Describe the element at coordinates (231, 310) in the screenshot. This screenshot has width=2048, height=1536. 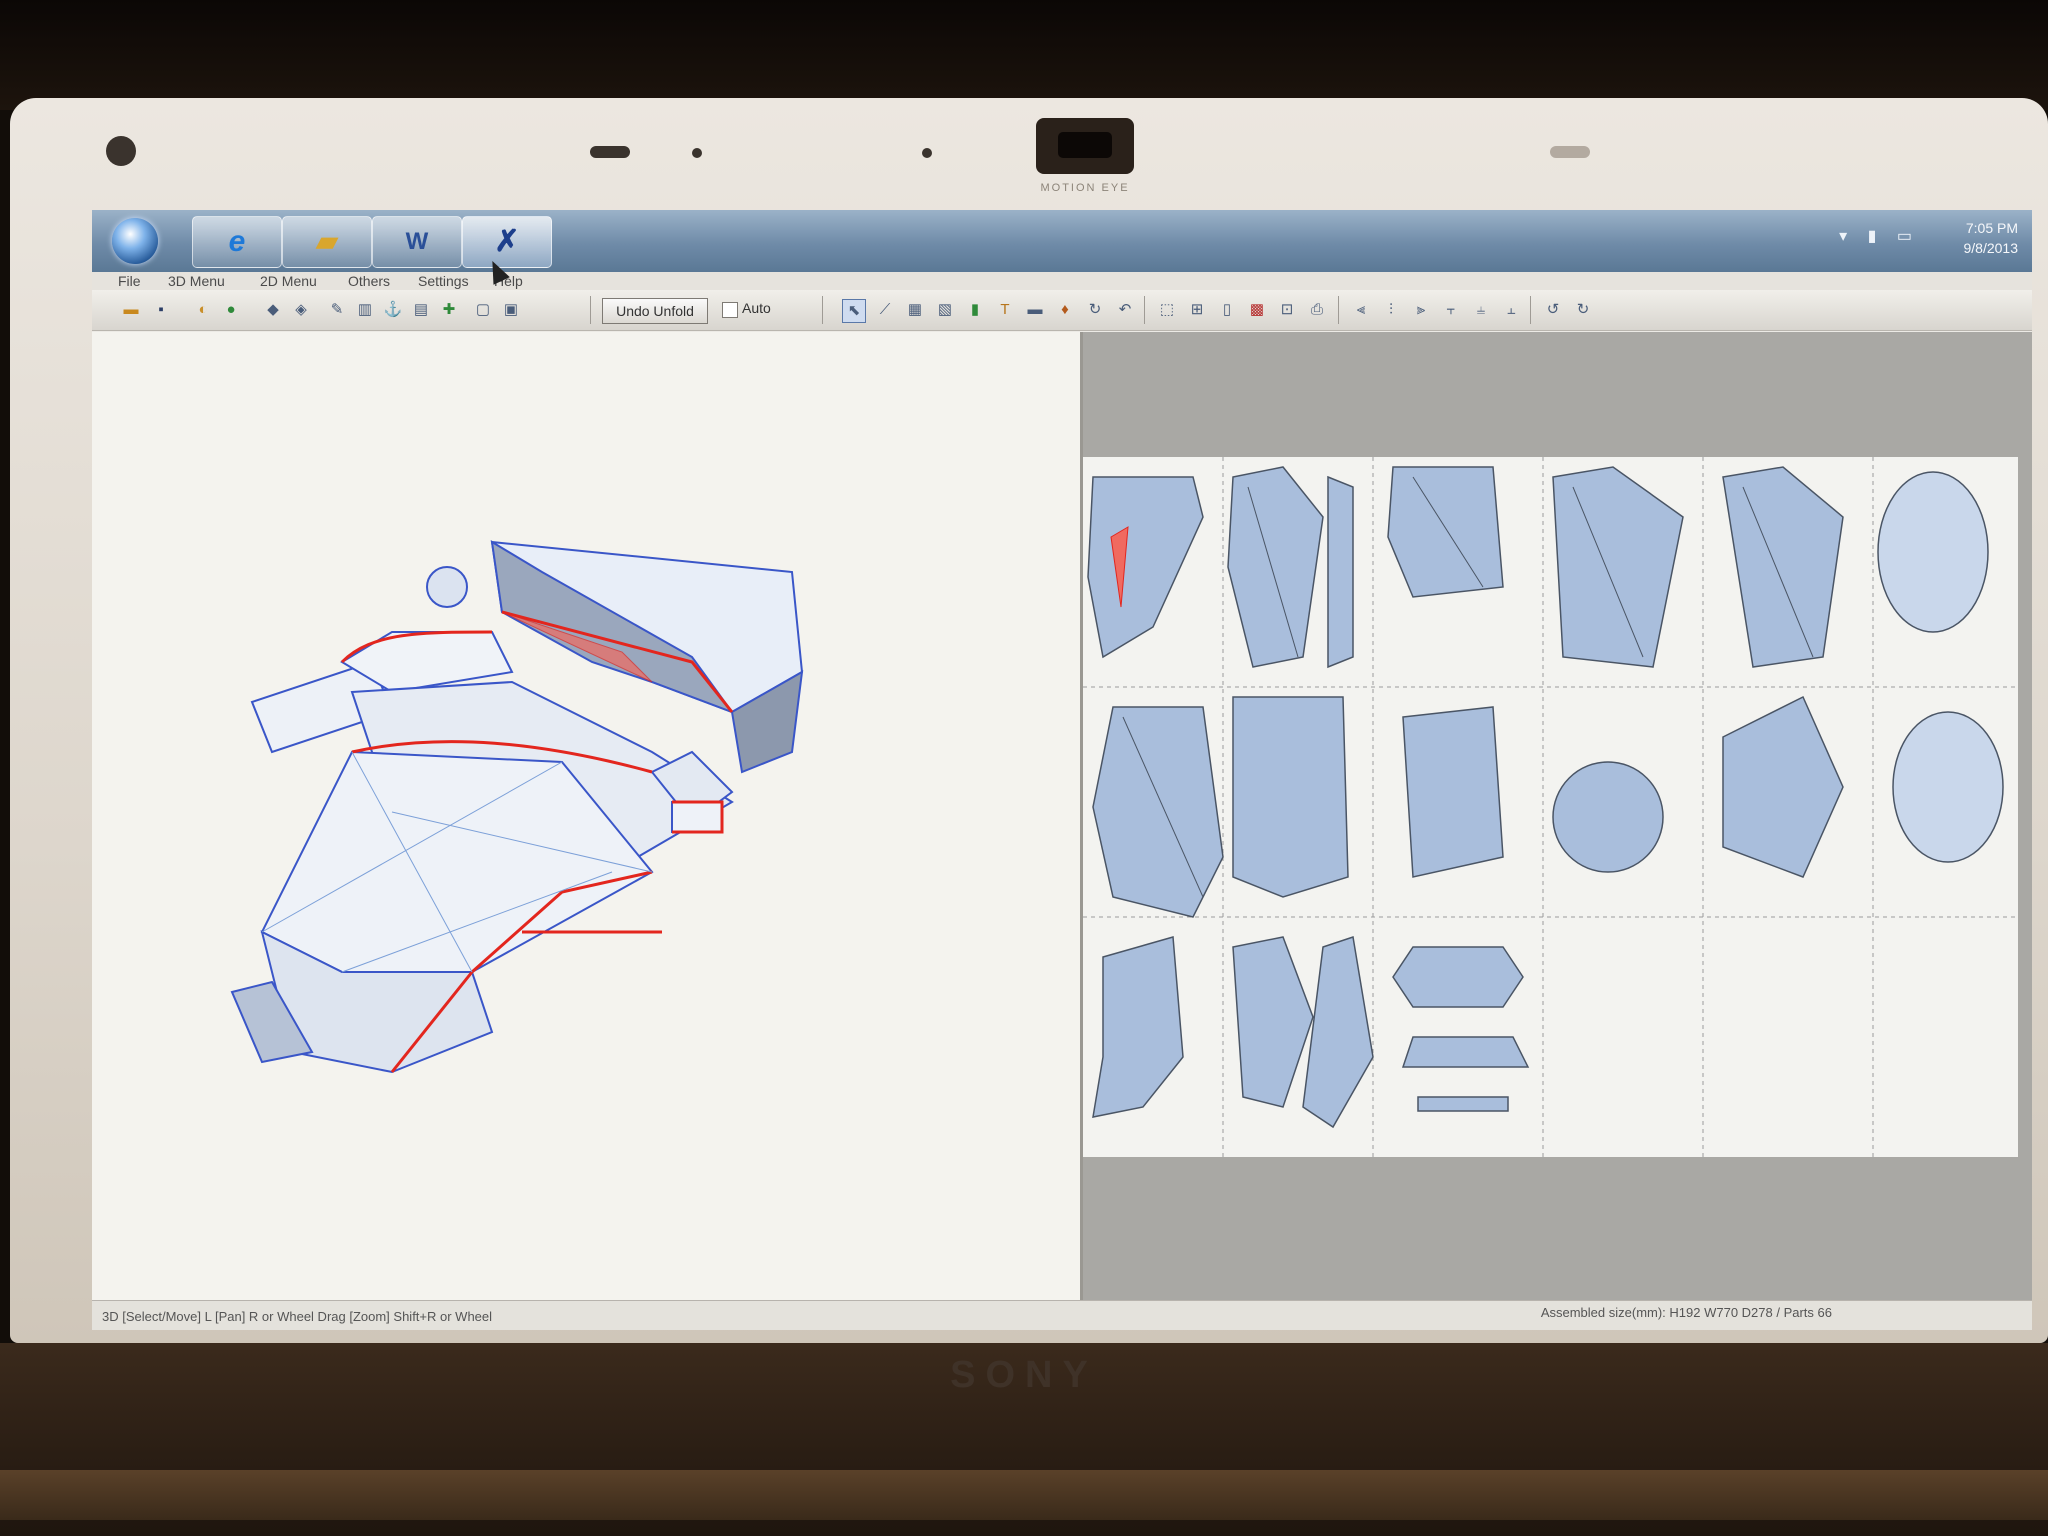
I see `color-icon: ●` at that location.